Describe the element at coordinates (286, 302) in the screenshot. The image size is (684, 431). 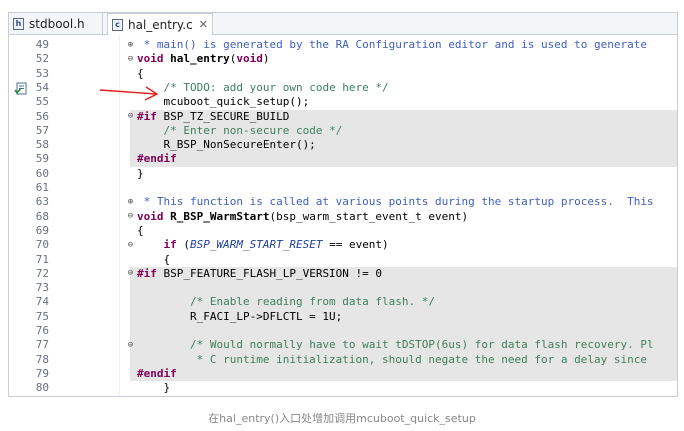
I see `code-line: /* Enable reading from data flash. */` at that location.